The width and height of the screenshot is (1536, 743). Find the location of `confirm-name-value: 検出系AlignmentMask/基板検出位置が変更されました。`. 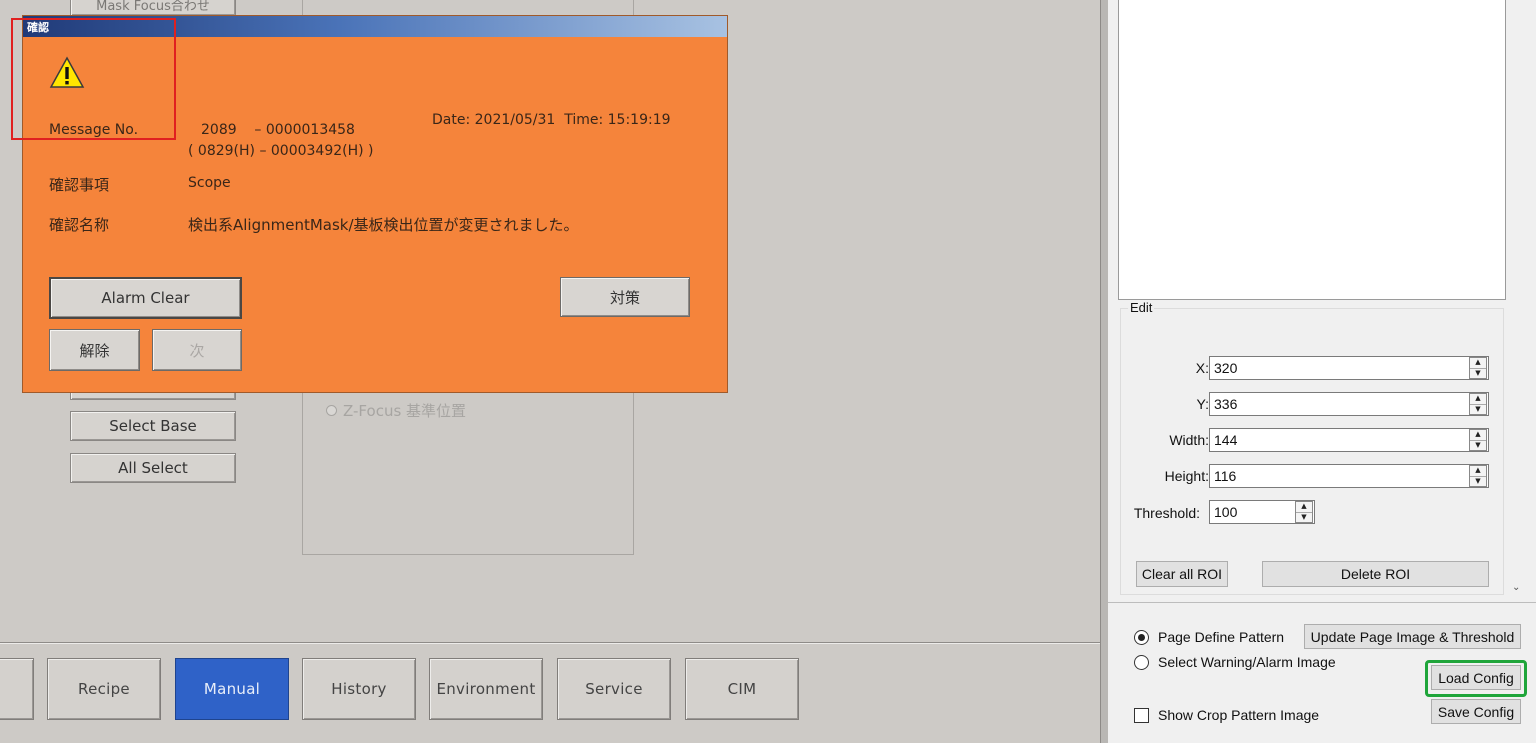

confirm-name-value: 検出系AlignmentMask/基板検出位置が変更されました。 is located at coordinates (383, 225).